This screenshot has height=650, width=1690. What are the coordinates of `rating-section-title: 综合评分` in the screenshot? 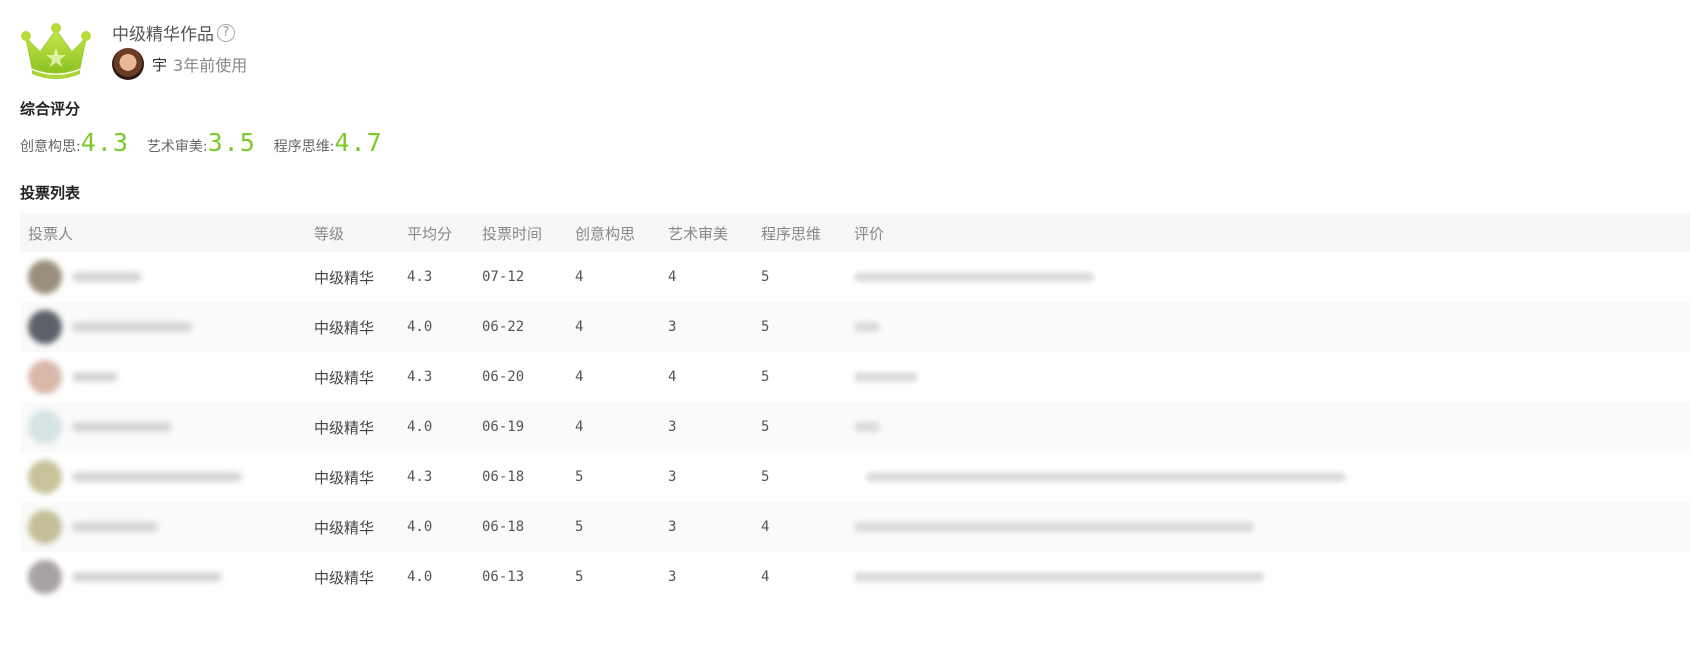 It's located at (50, 109).